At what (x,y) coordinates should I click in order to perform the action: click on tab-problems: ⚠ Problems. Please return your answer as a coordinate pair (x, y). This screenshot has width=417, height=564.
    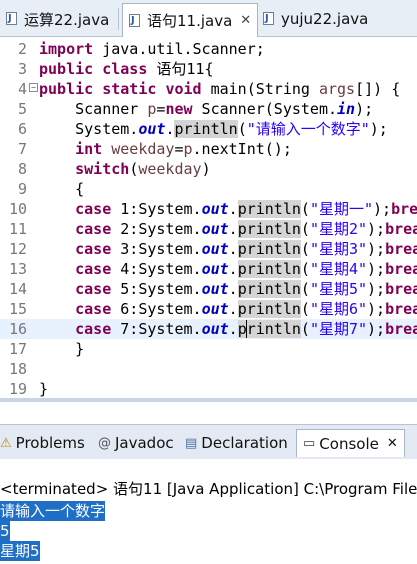
    Looking at the image, I should click on (42, 443).